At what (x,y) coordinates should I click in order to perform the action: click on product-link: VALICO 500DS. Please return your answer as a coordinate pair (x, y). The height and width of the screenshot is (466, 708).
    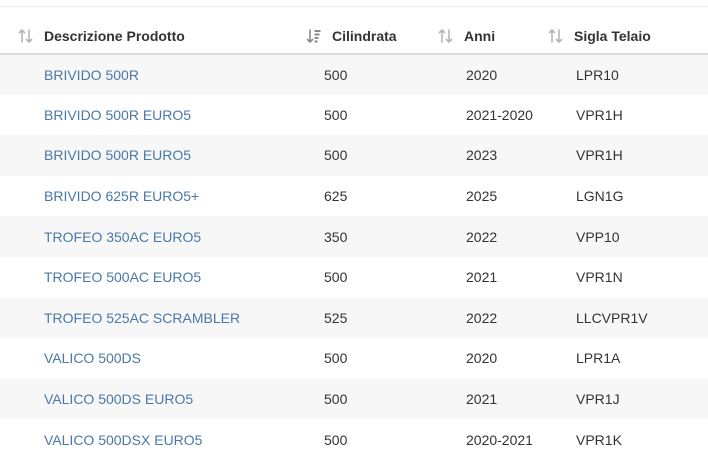
    Looking at the image, I should click on (92, 358).